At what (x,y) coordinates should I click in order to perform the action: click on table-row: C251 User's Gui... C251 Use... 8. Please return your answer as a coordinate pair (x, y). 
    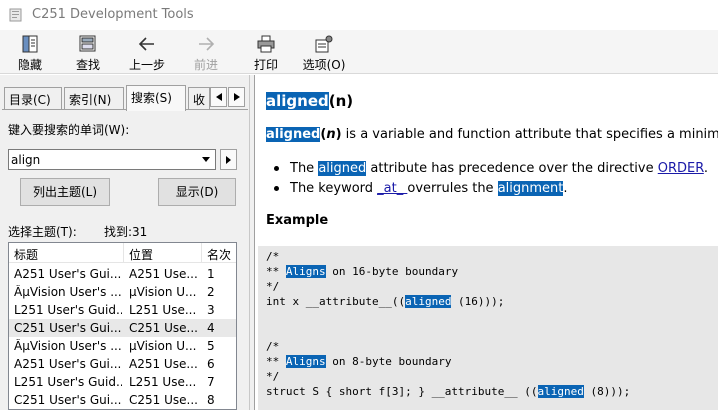
    Looking at the image, I should click on (122, 400).